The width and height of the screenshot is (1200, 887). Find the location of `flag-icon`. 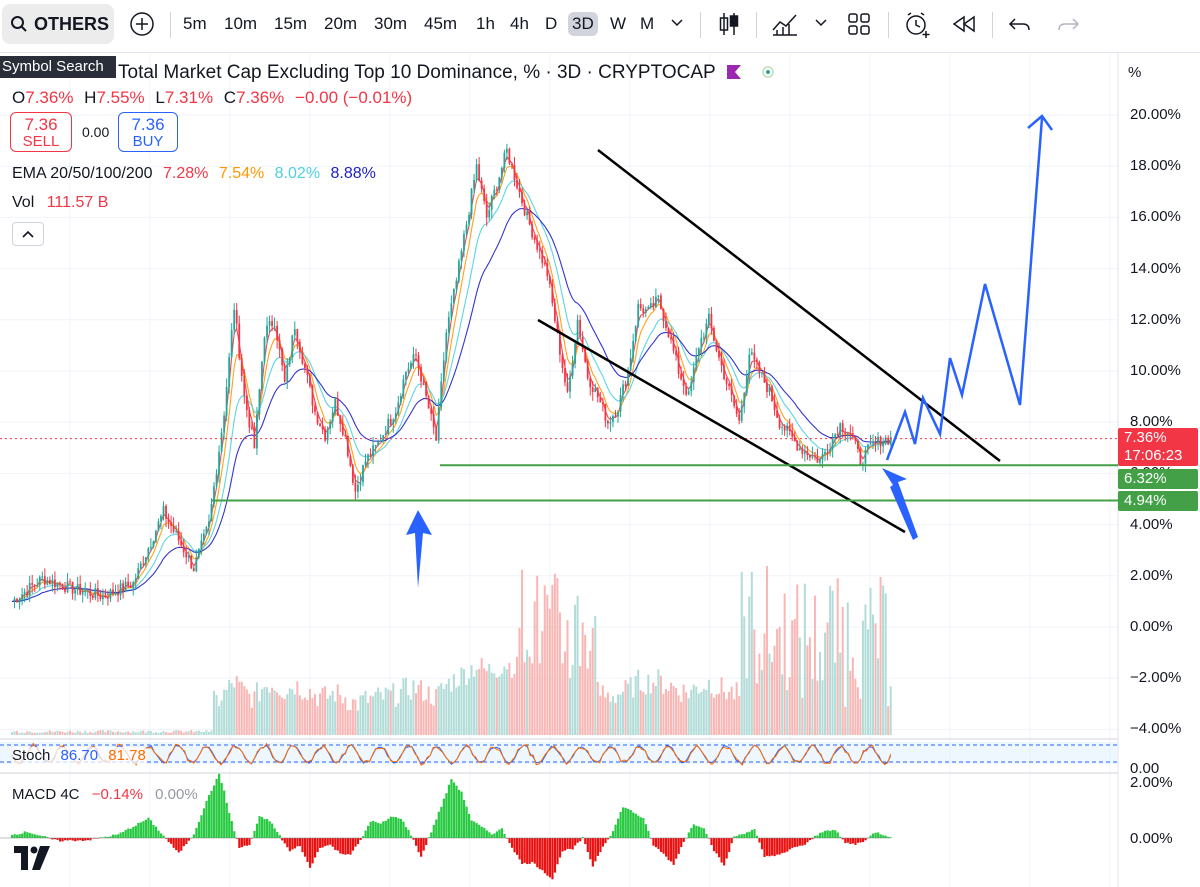

flag-icon is located at coordinates (734, 72).